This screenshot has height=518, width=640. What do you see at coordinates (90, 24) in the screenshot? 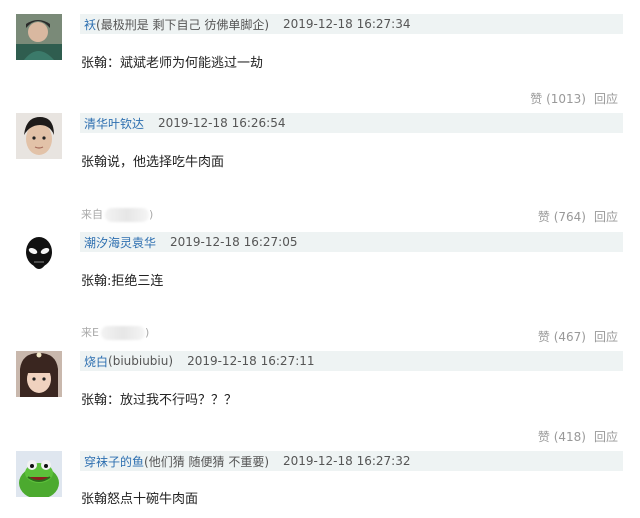
I see `username-link: 袄` at bounding box center [90, 24].